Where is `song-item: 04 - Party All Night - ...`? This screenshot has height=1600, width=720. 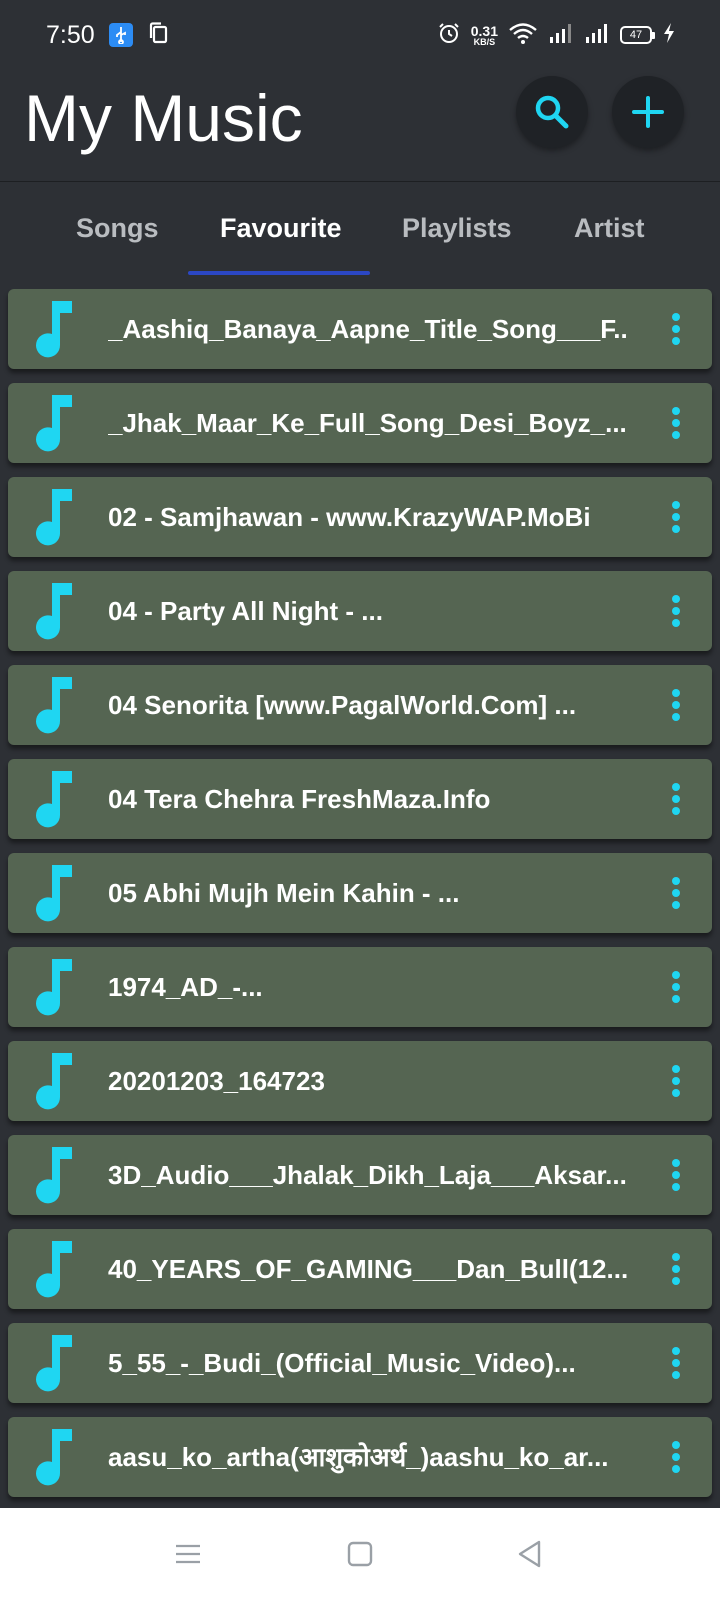 song-item: 04 - Party All Night - ... is located at coordinates (360, 611).